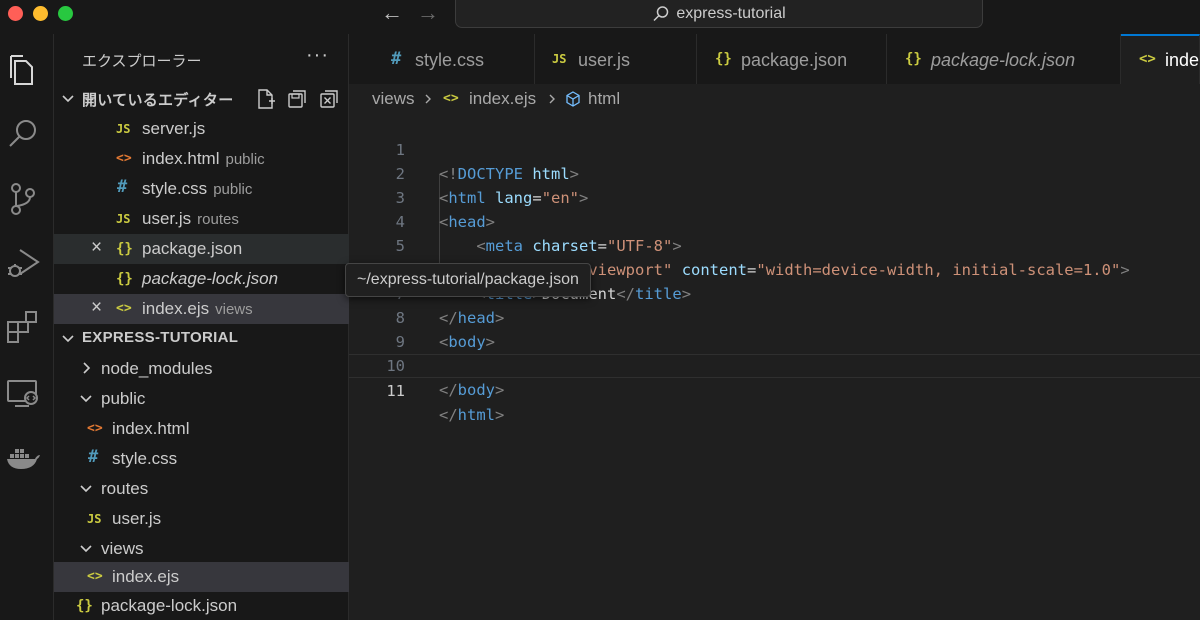 Image resolution: width=1200 pixels, height=620 pixels. Describe the element at coordinates (317, 55) in the screenshot. I see `more-actions-icon: ···` at that location.